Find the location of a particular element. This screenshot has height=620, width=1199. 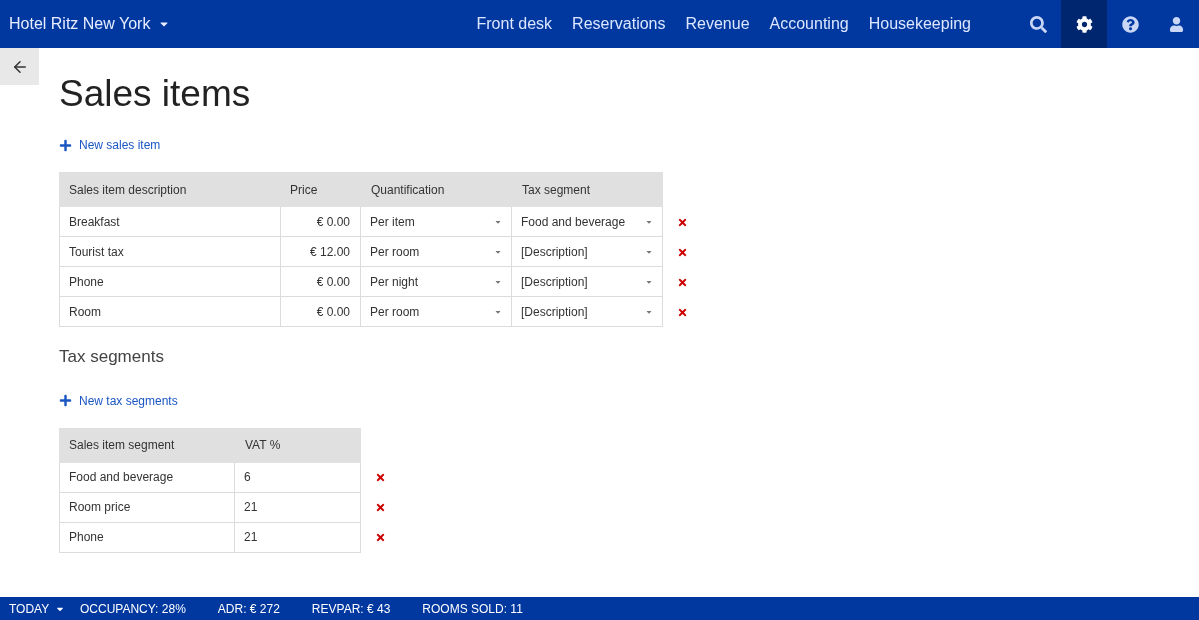

help-icon is located at coordinates (1130, 24).